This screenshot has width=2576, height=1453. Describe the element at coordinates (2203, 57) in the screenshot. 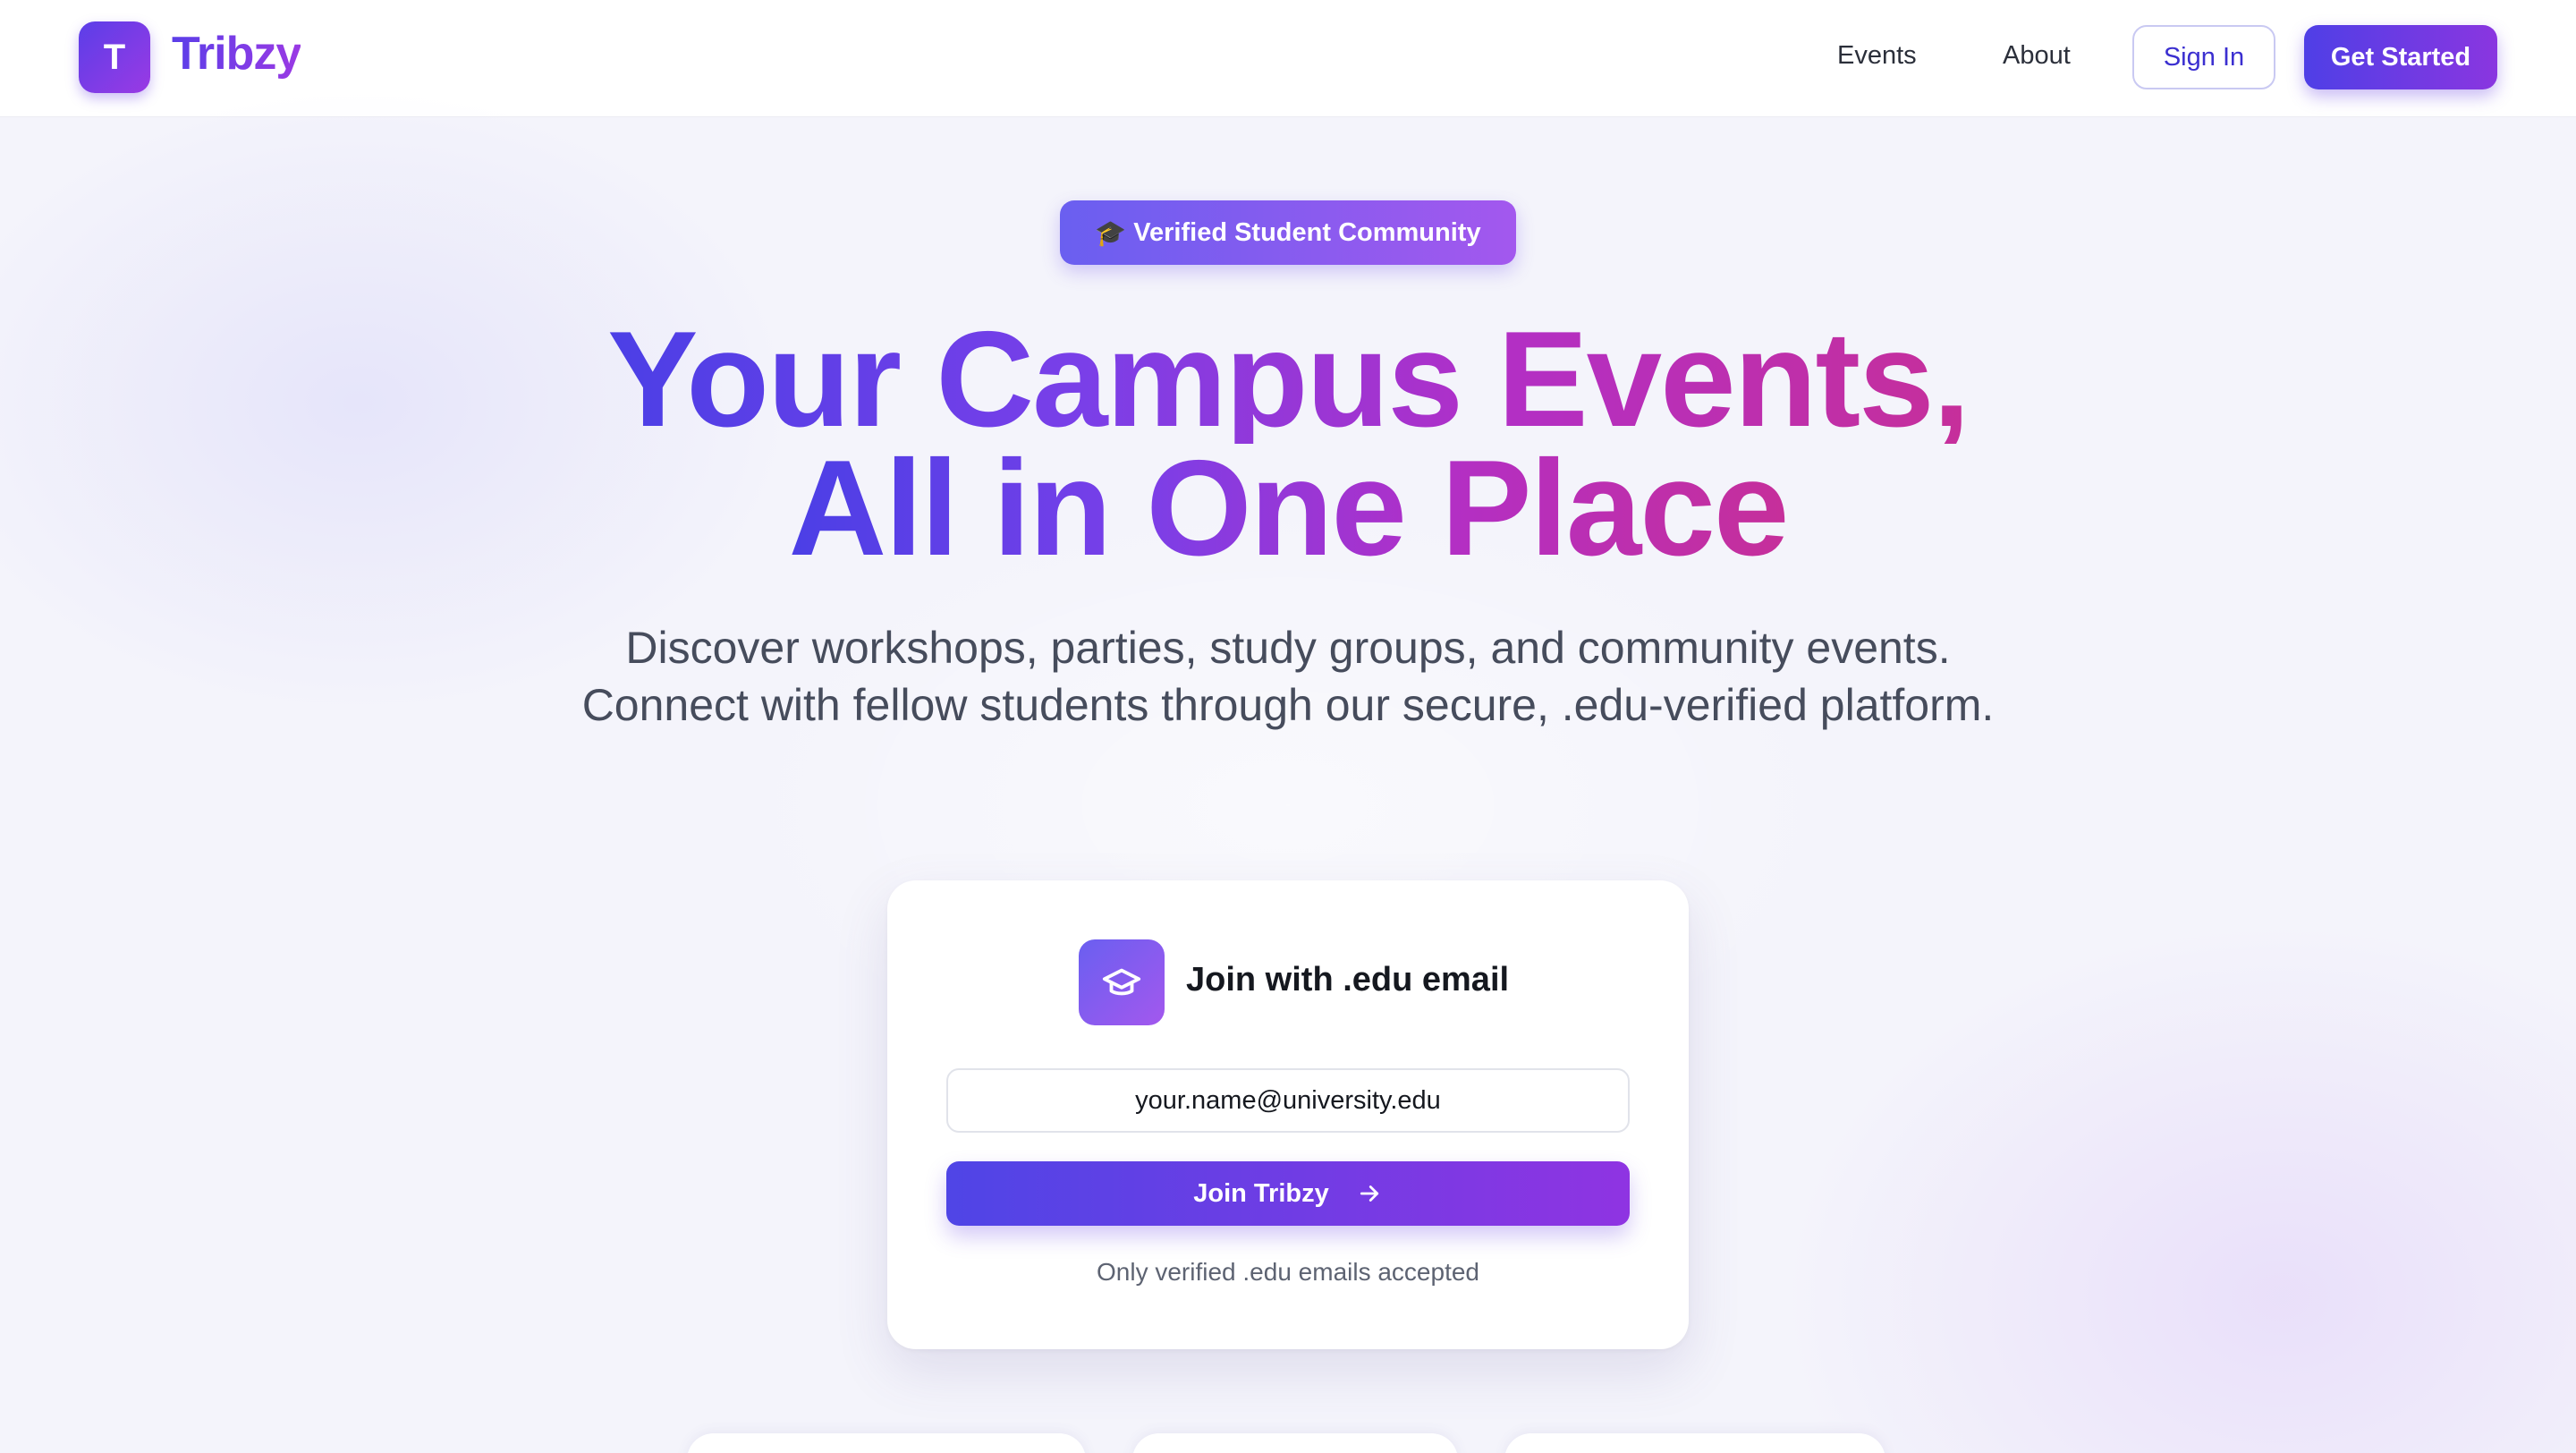

I see `sign-in-button: Sign In` at that location.